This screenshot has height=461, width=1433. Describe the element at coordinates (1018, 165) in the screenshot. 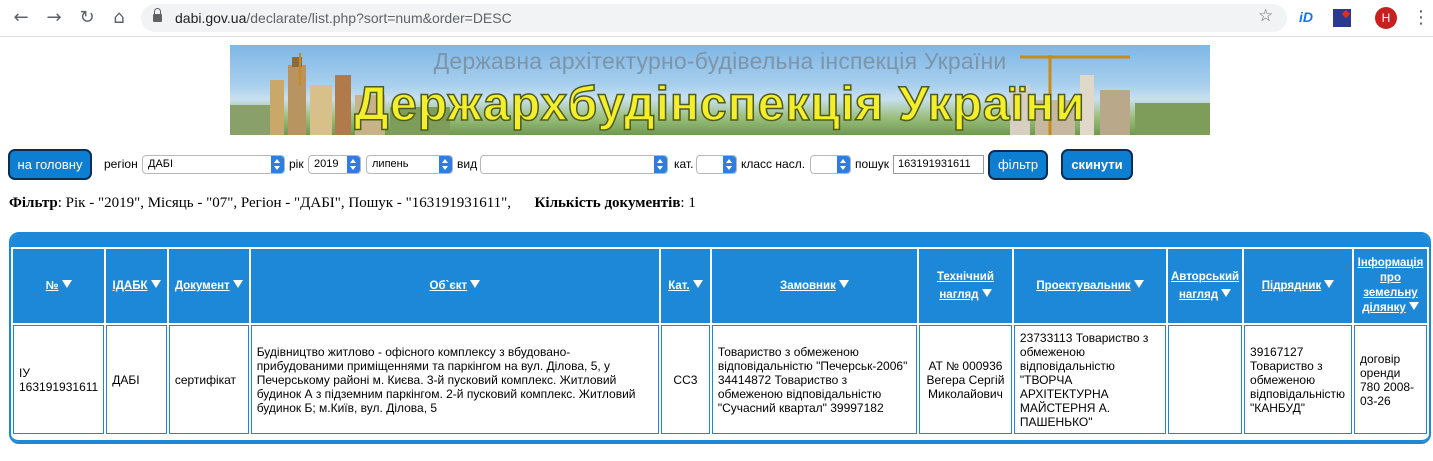

I see `filter-button: фільтр` at that location.